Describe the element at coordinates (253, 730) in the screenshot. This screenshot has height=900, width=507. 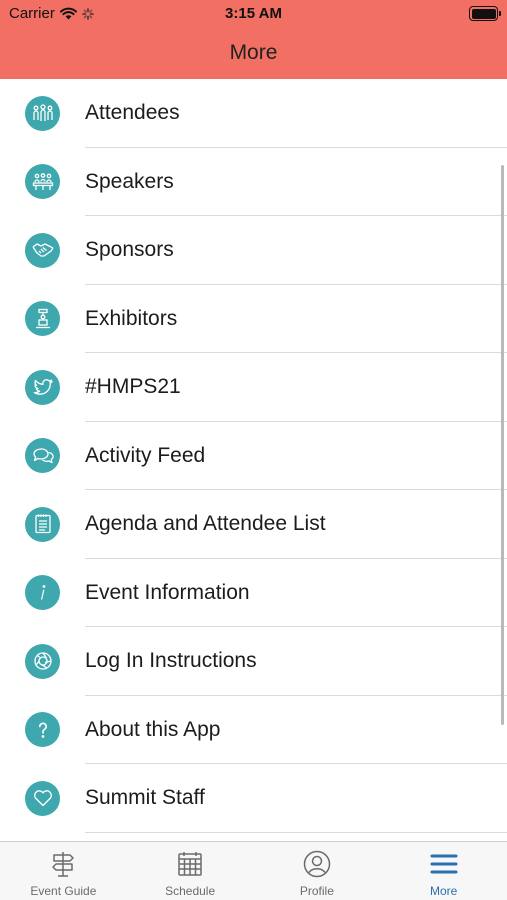
I see `menu-item-about-app: About this App` at that location.